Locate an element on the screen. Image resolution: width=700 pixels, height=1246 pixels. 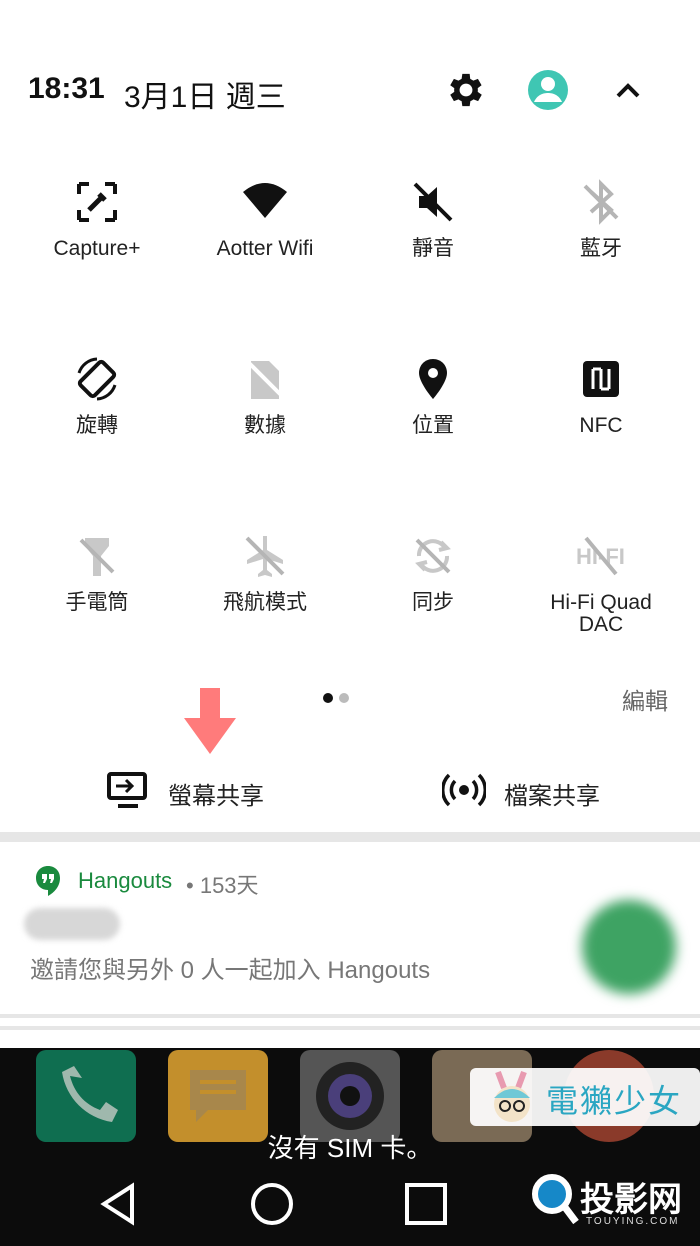
tile-bluetooth: 藍牙 is located at coordinates (601, 243).